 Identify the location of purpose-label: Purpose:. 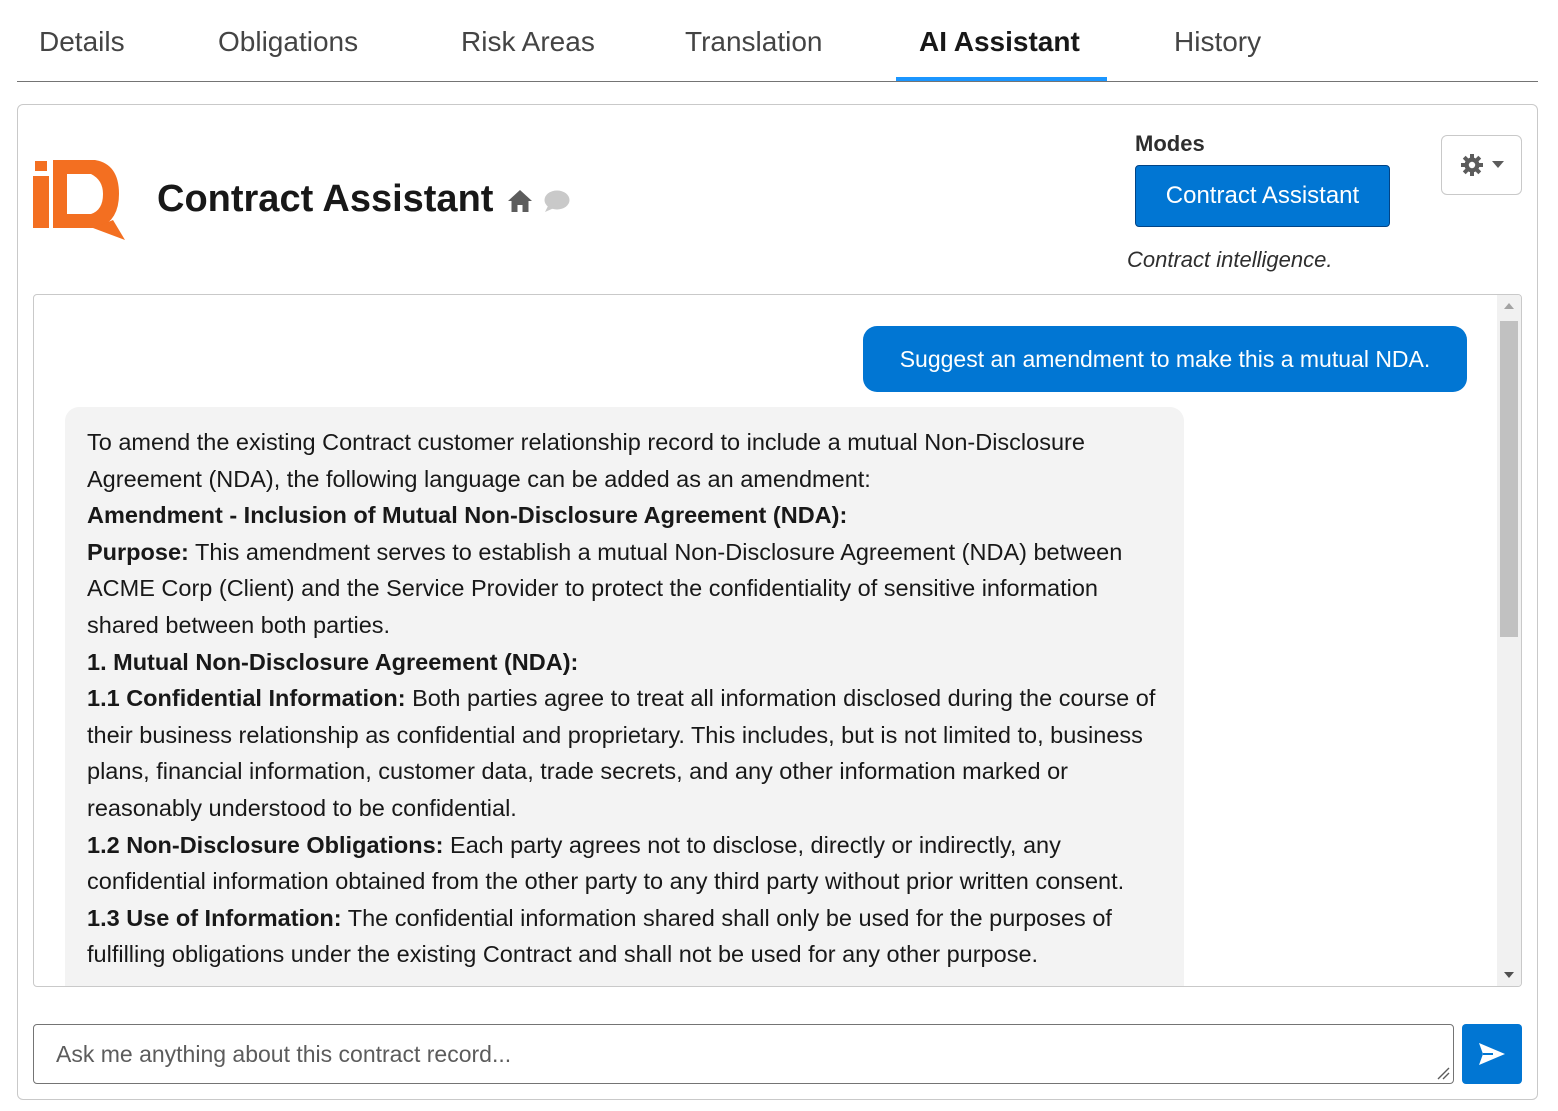
(138, 551).